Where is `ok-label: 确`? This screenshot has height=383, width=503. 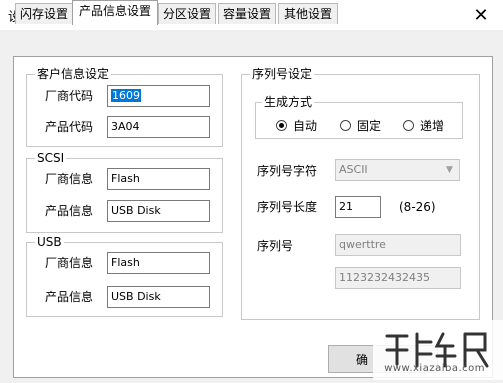
ok-label: 确 is located at coordinates (362, 360).